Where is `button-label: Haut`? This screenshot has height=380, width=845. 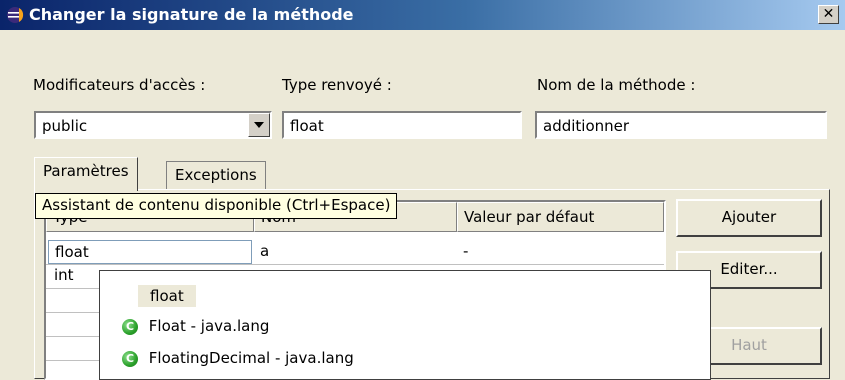 button-label: Haut is located at coordinates (749, 345).